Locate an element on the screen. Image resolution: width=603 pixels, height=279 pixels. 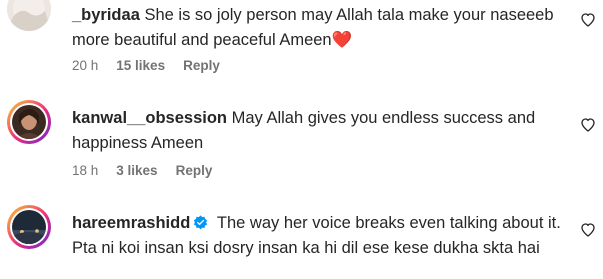
comment-username: hareemrashidd is located at coordinates (131, 223).